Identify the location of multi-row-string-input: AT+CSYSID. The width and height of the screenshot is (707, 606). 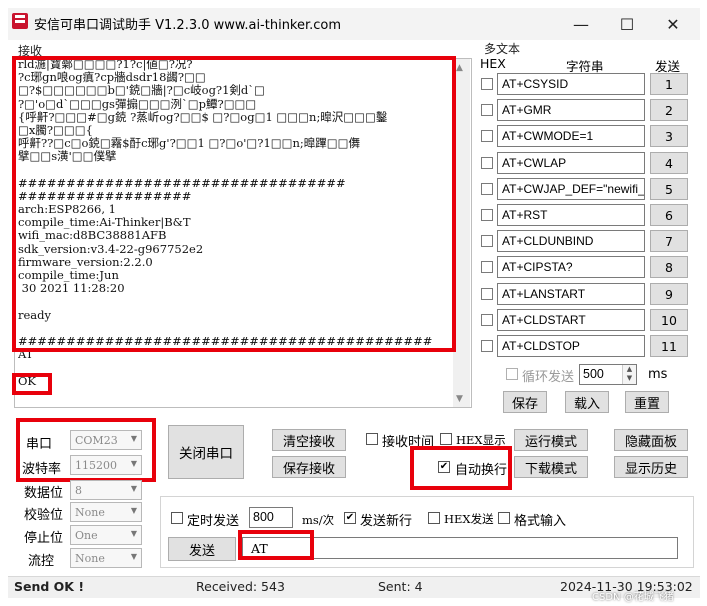
(571, 84).